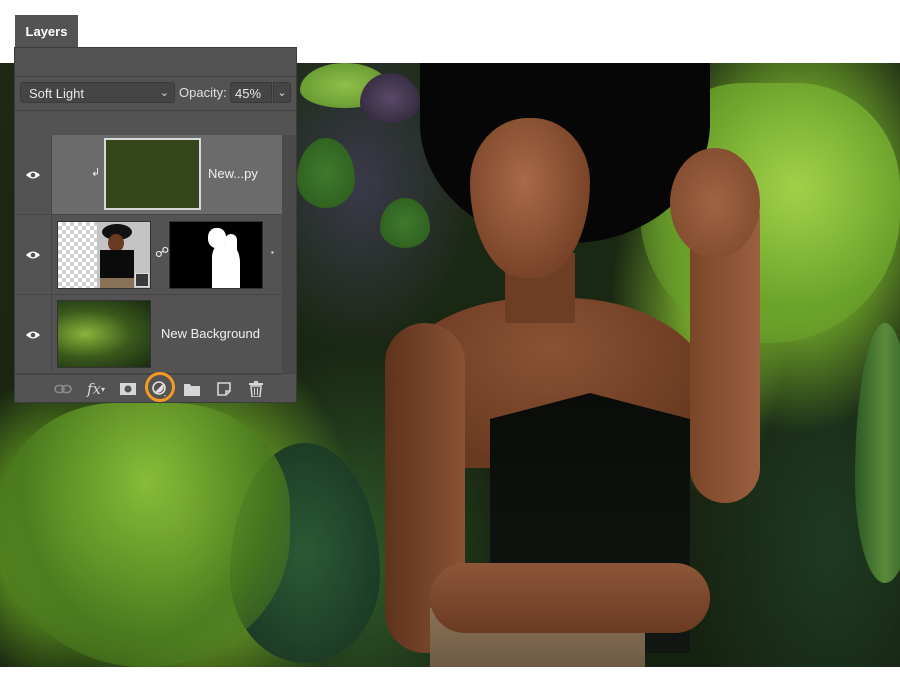 This screenshot has width=900, height=698. I want to click on clipping-arrow-icon: ↲, so click(96, 173).